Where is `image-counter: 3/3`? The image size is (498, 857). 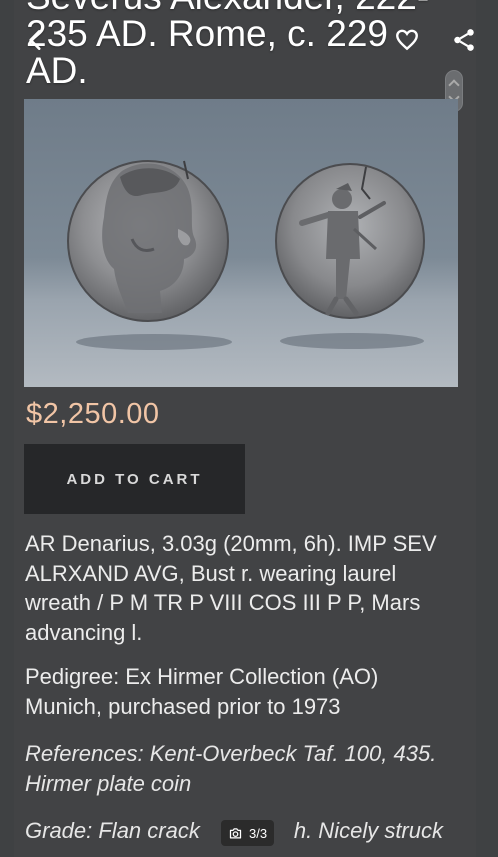
image-counter: 3/3 is located at coordinates (248, 833).